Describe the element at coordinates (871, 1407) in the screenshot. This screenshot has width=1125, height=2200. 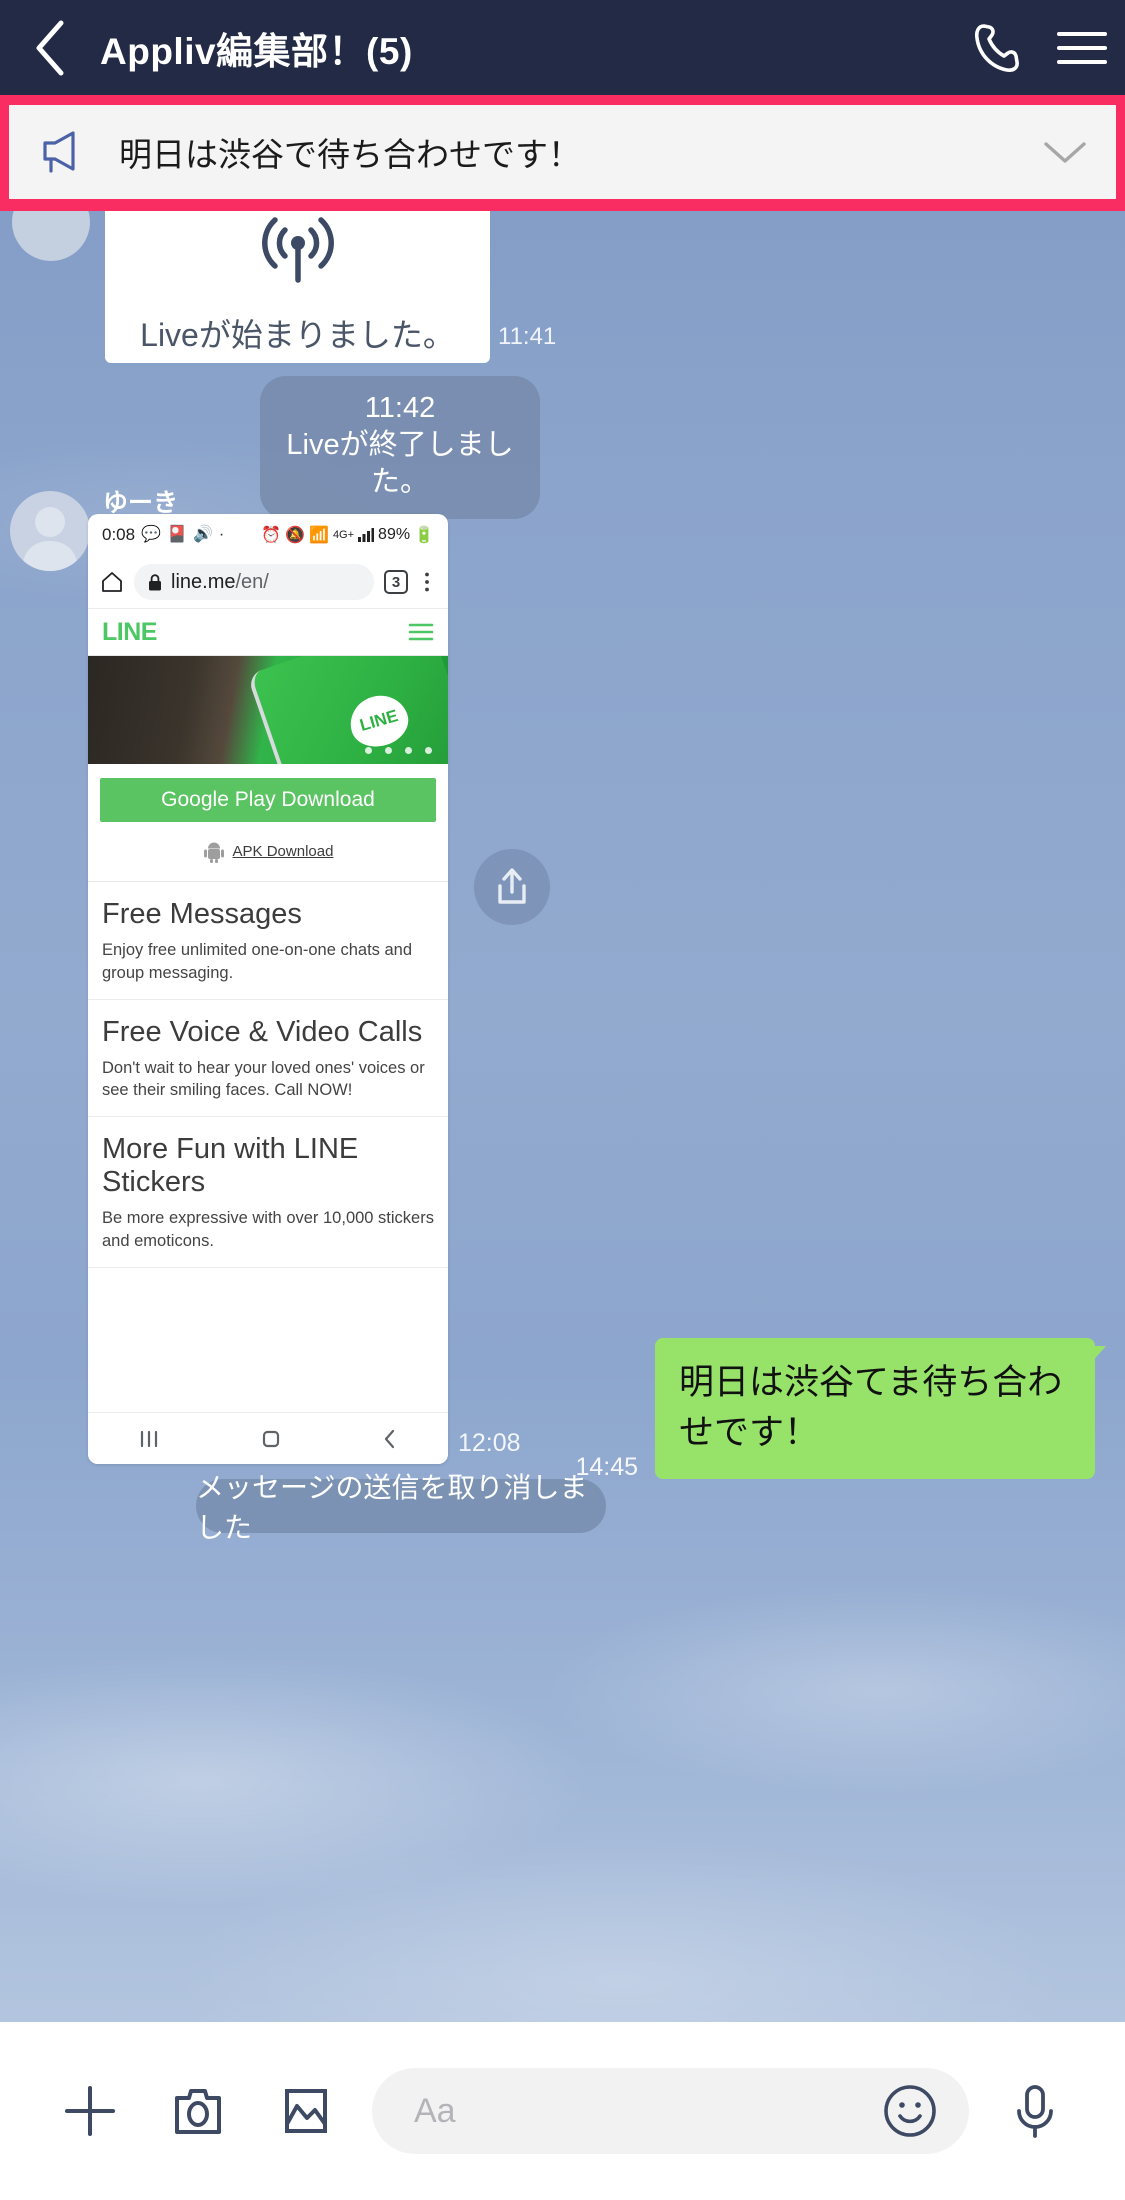
I see `outgoing-message-text: 明日は渋谷てま待ち合わせです！` at that location.